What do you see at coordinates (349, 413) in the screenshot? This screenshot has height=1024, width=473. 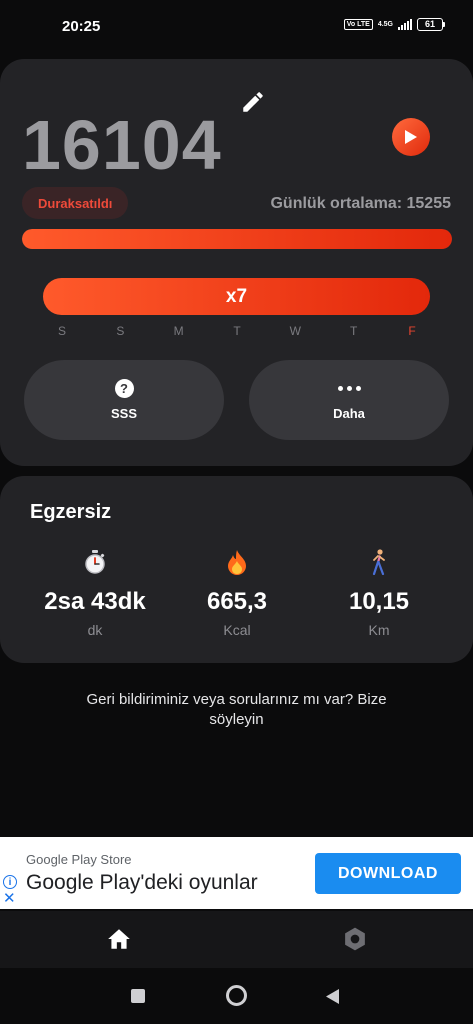 I see `more-label: Daha` at bounding box center [349, 413].